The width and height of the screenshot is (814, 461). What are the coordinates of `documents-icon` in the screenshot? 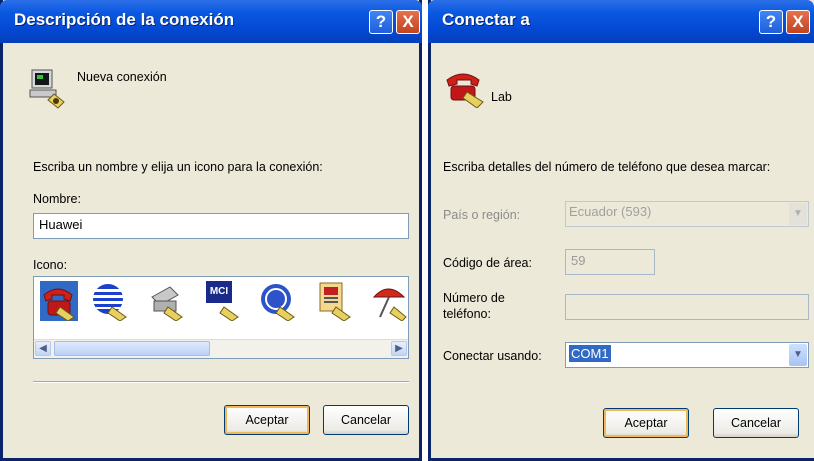 It's located at (334, 301).